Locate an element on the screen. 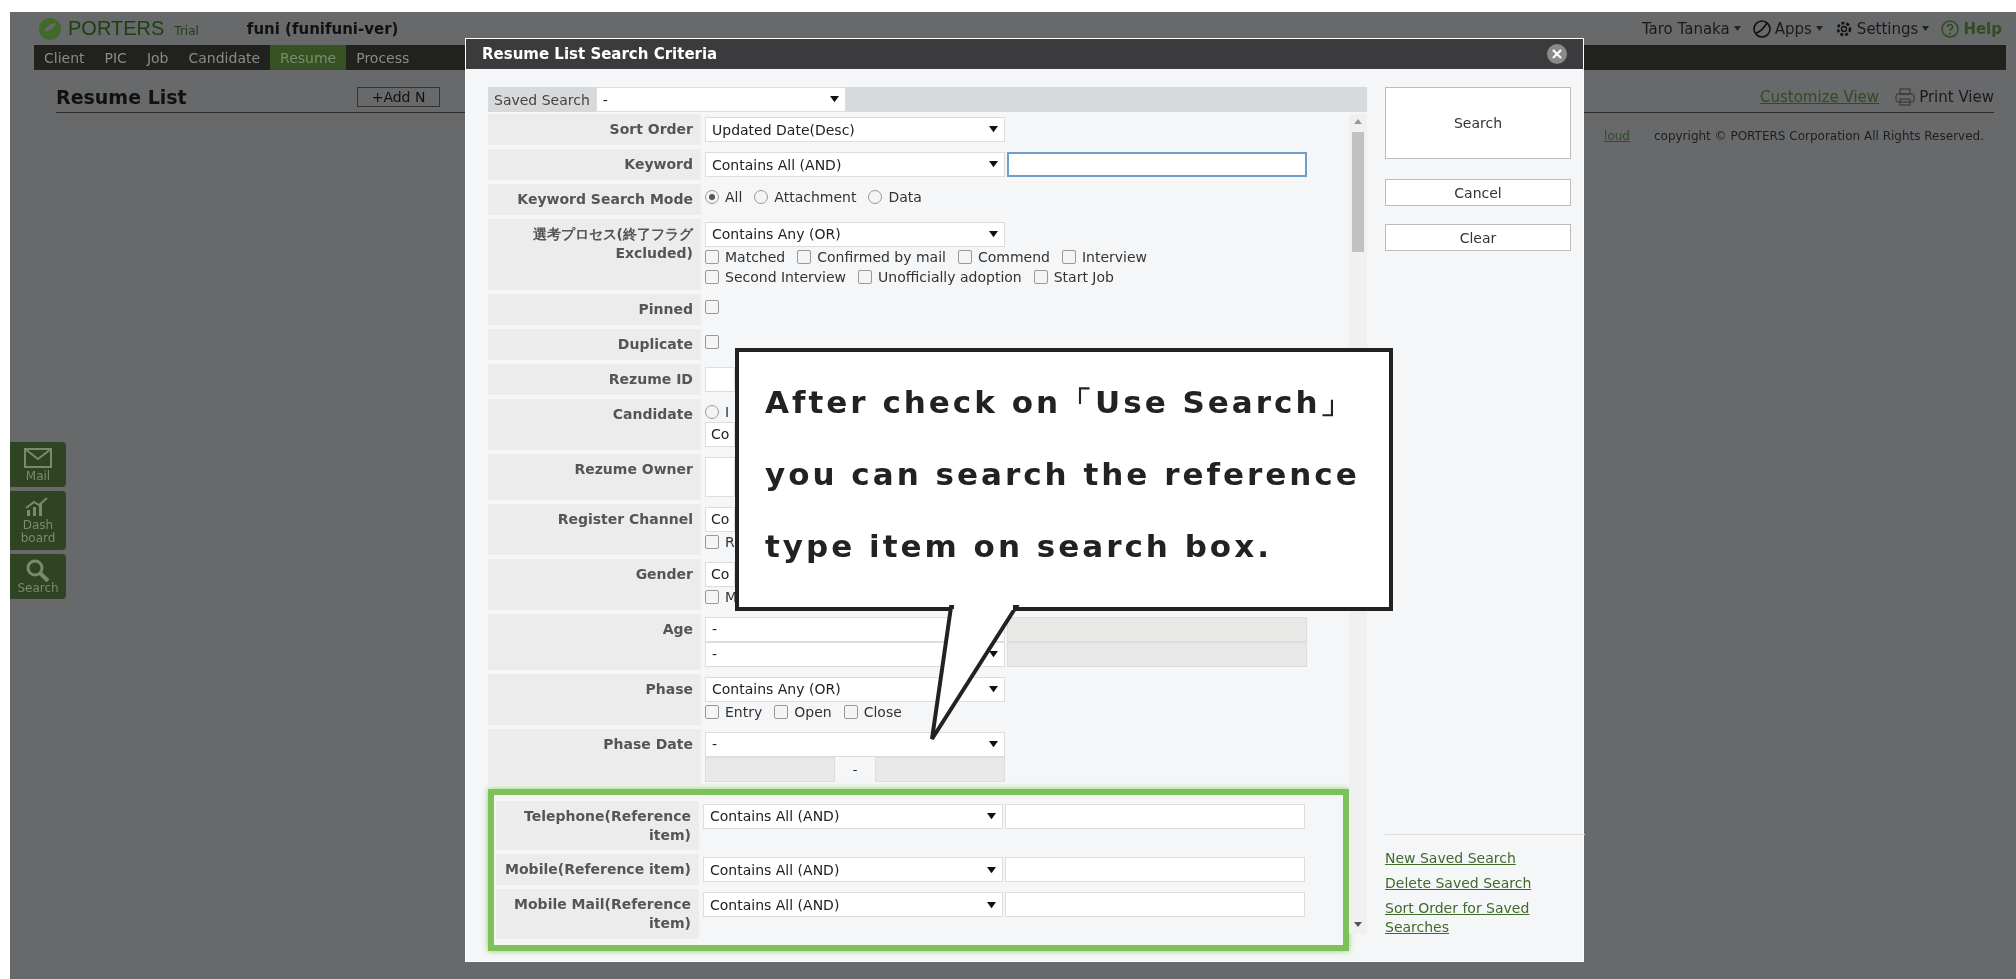  logo-icon is located at coordinates (50, 28).